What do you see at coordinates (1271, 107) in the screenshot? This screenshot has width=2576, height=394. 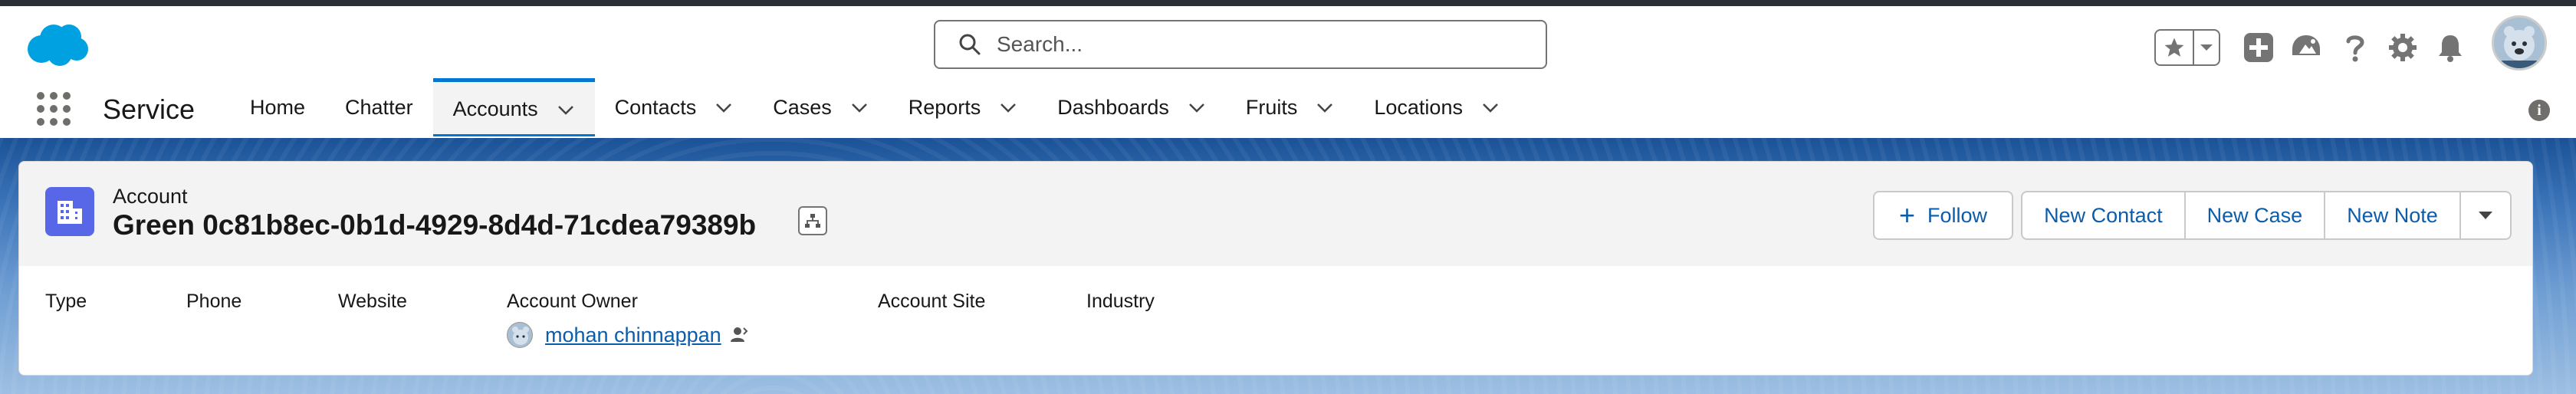 I see `nav-item-label: Fruits` at bounding box center [1271, 107].